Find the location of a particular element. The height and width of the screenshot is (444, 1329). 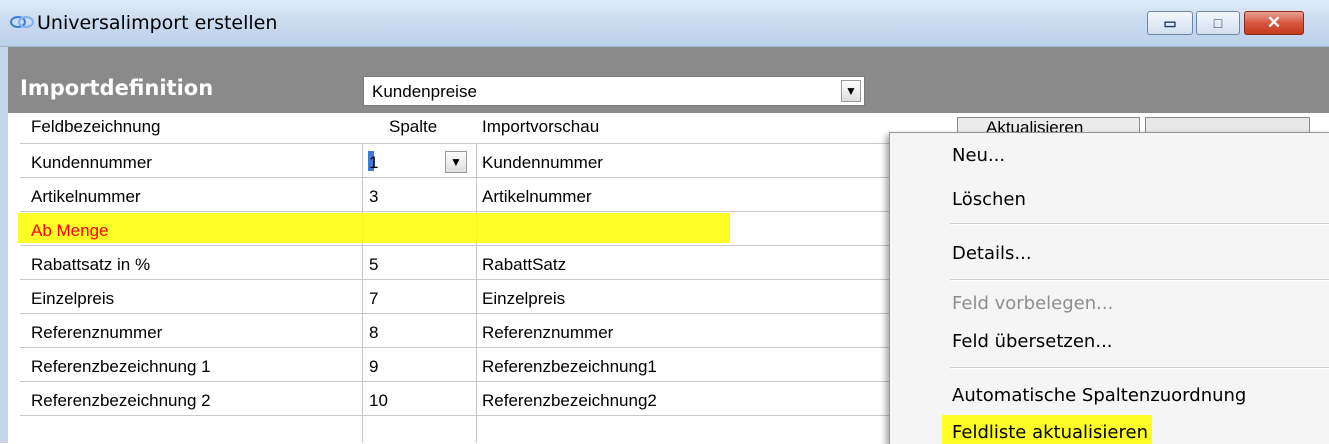

window-title: Universalimport erstellen is located at coordinates (157, 23).